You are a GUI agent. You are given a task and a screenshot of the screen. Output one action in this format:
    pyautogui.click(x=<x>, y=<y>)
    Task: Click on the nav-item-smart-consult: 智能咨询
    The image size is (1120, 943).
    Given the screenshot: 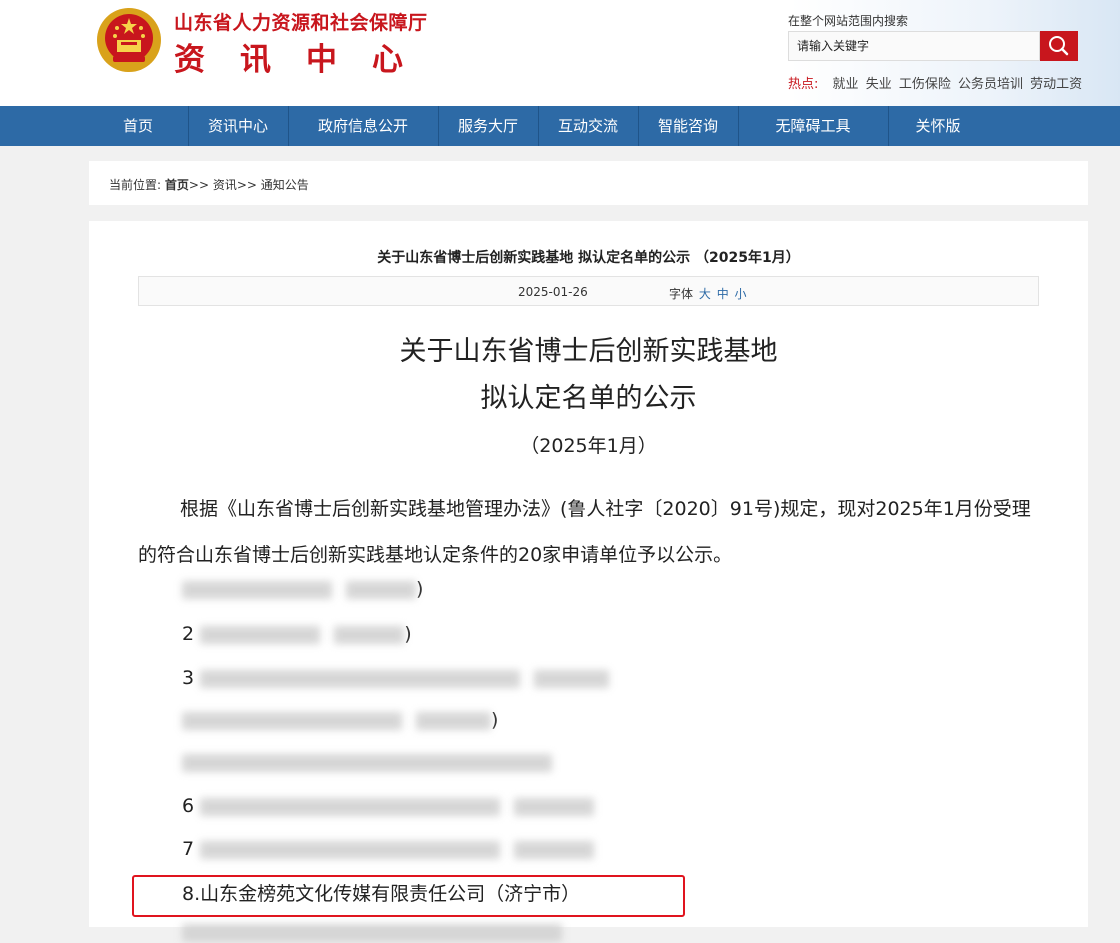 What is the action you would take?
    pyautogui.click(x=688, y=126)
    